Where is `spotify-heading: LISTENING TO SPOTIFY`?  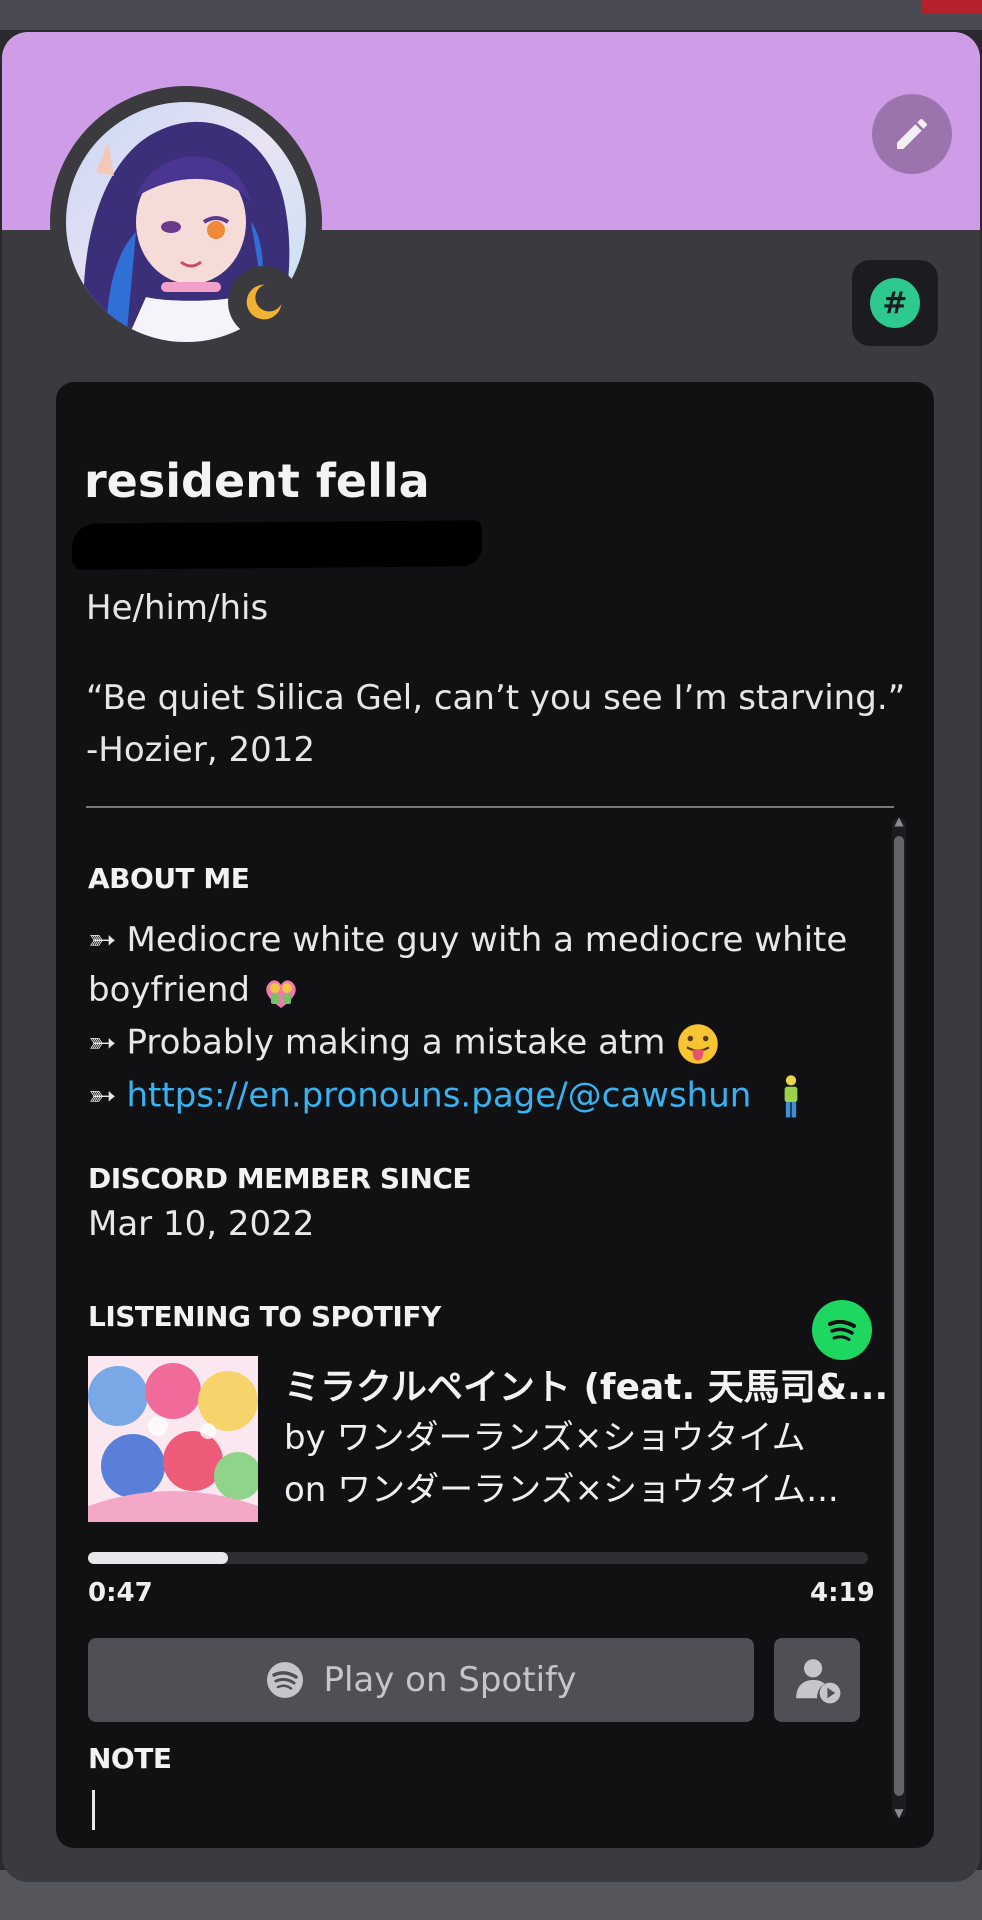 spotify-heading: LISTENING TO SPOTIFY is located at coordinates (264, 1316).